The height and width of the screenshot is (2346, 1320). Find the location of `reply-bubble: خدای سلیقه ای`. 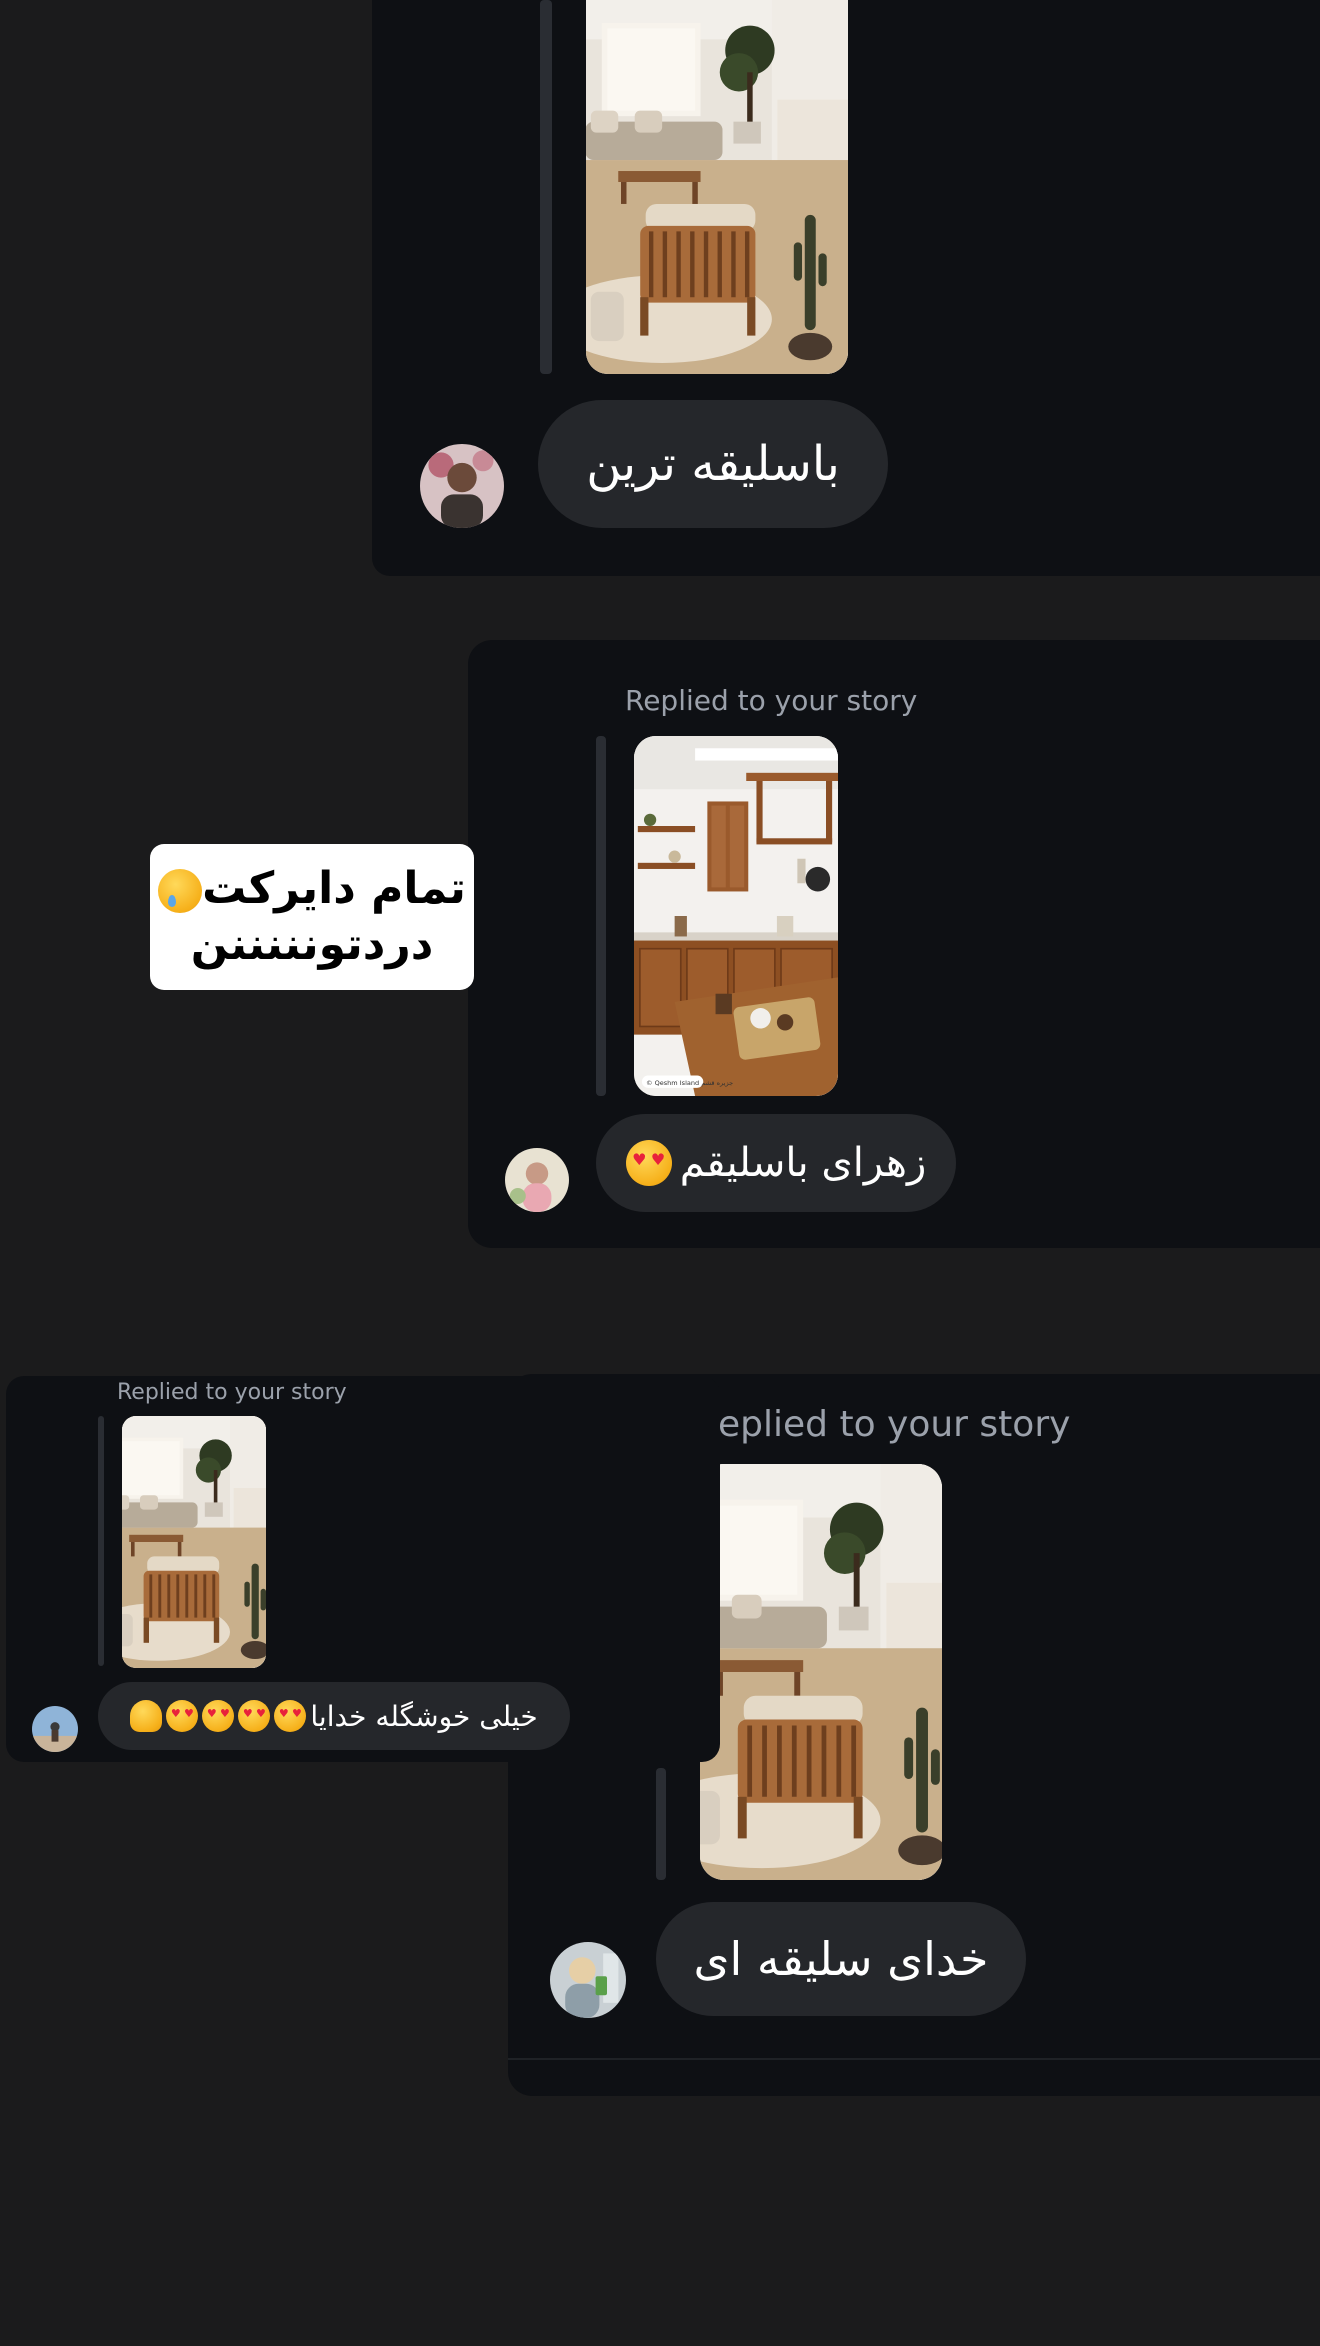

reply-bubble: خدای سلیقه ای is located at coordinates (841, 1959).